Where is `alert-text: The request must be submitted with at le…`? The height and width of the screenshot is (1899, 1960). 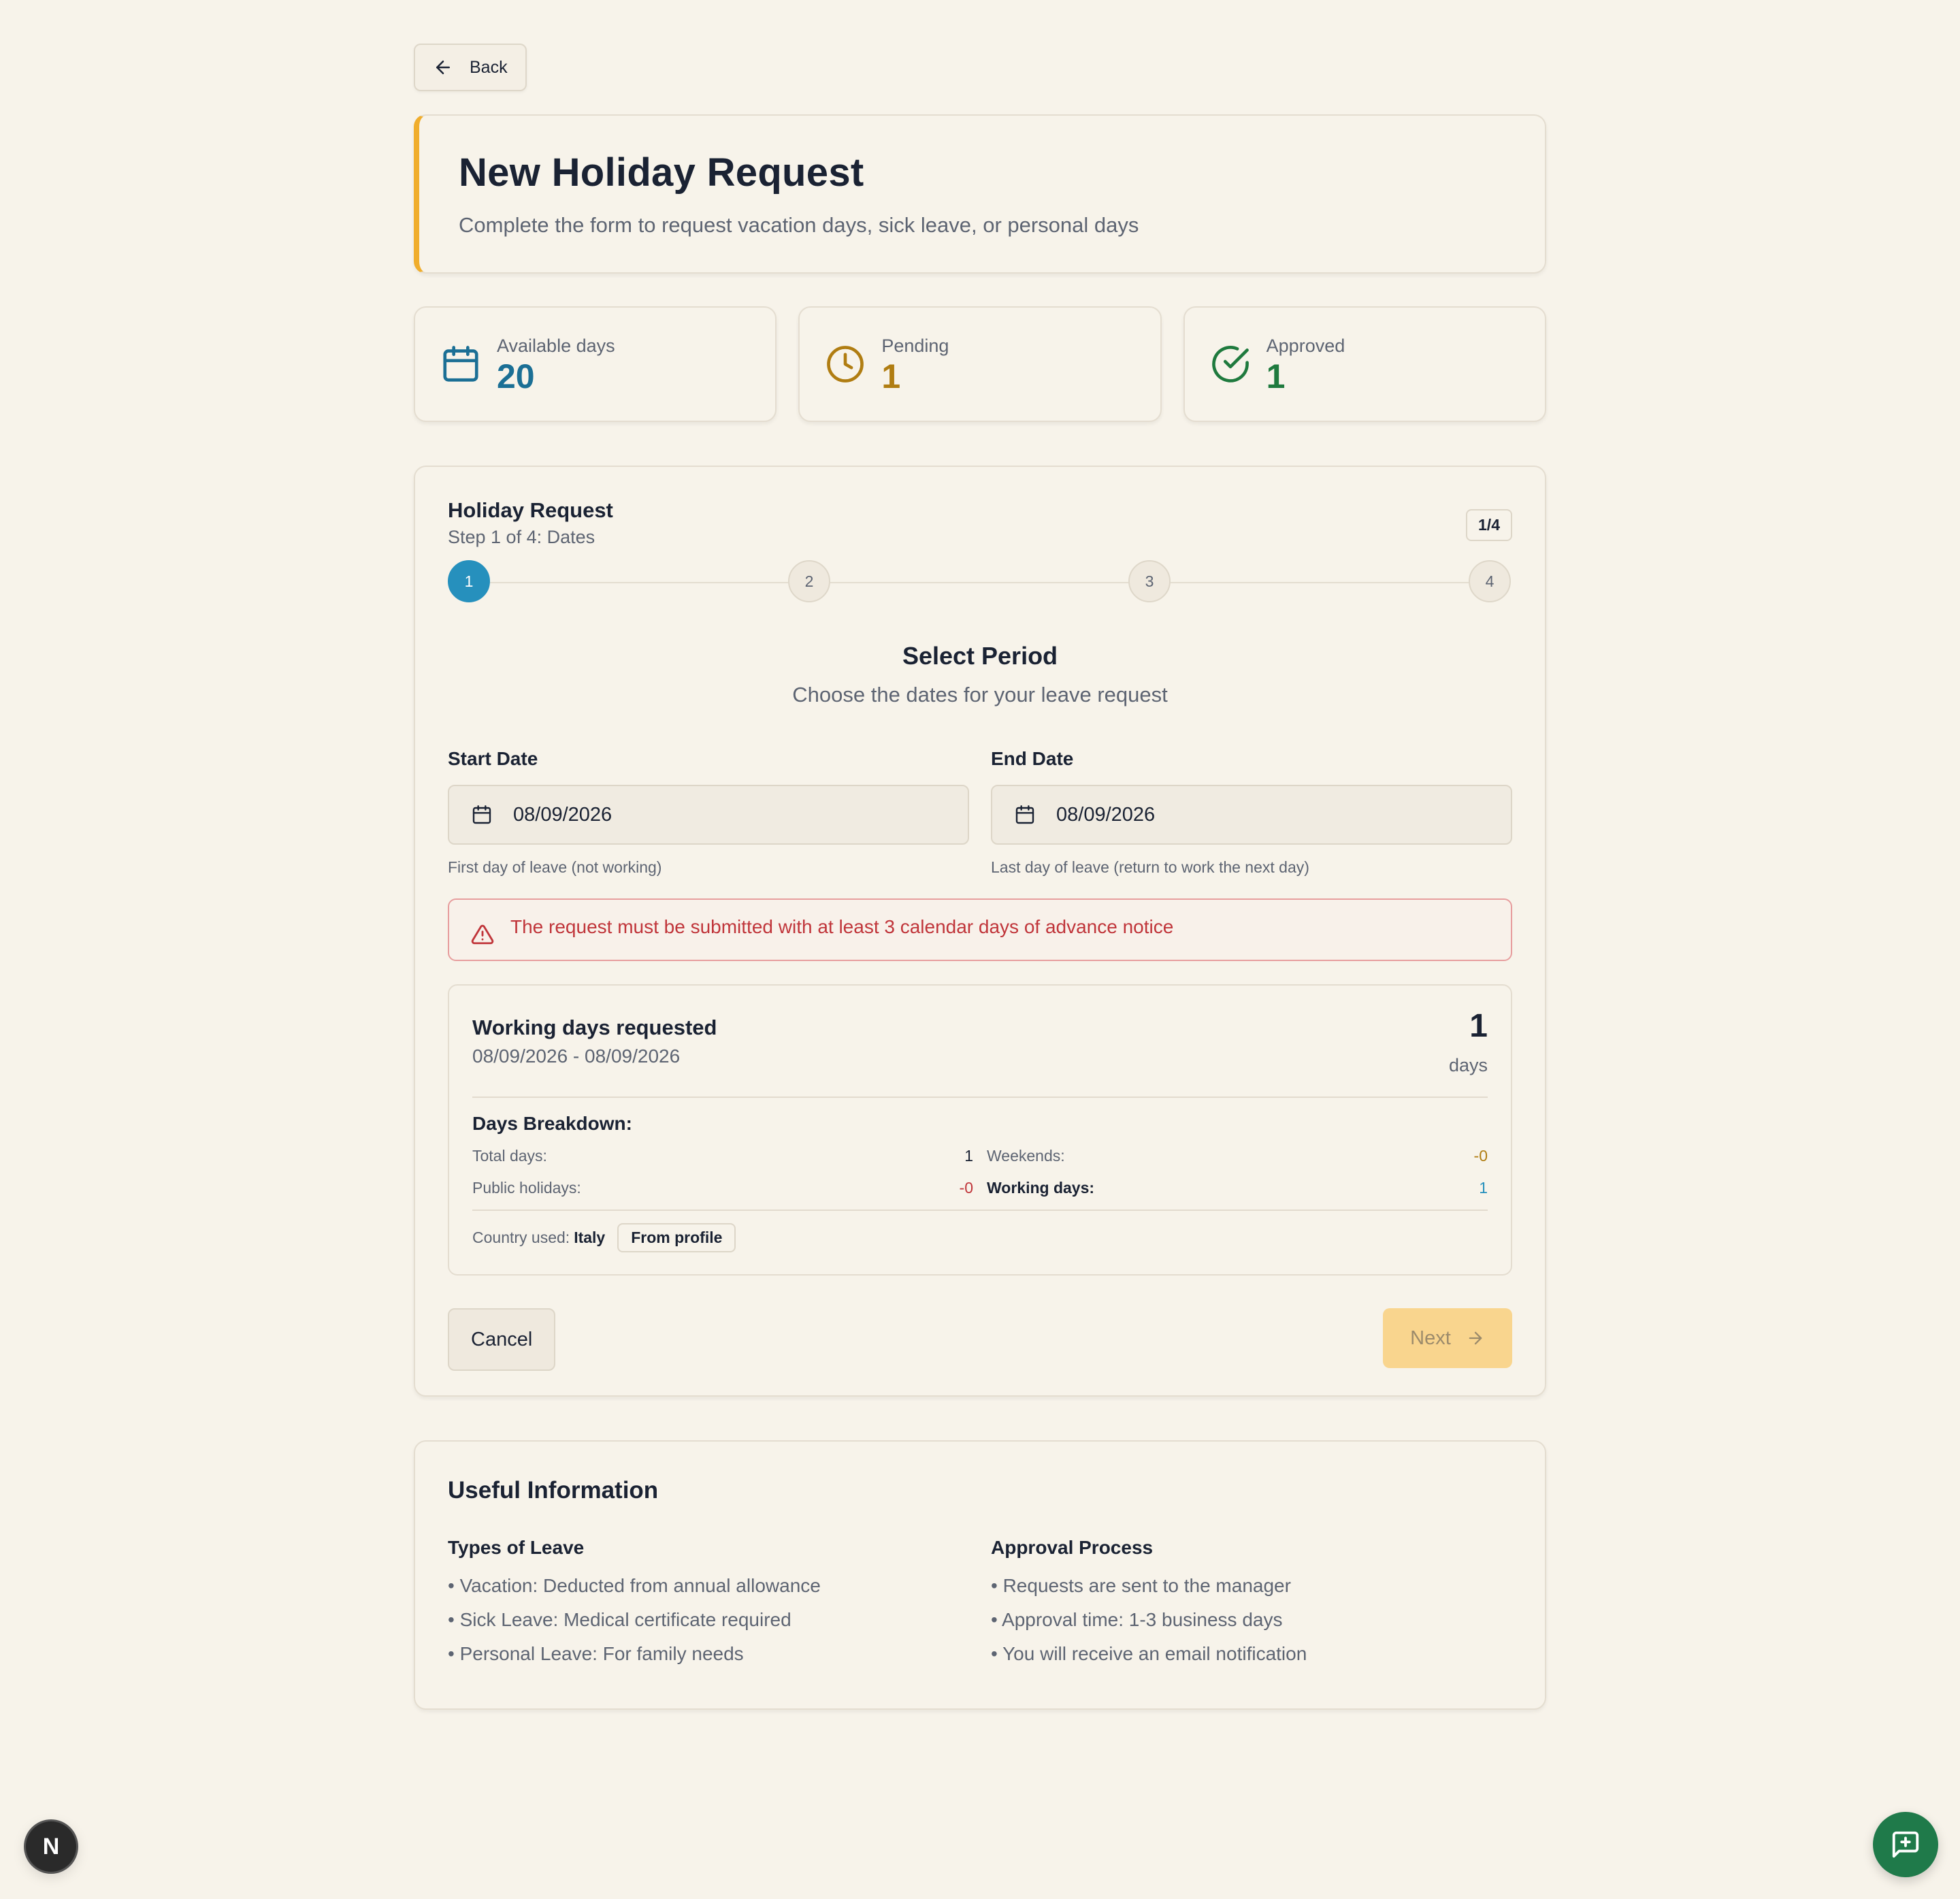
alert-text: The request must be submitted with at le… is located at coordinates (842, 927).